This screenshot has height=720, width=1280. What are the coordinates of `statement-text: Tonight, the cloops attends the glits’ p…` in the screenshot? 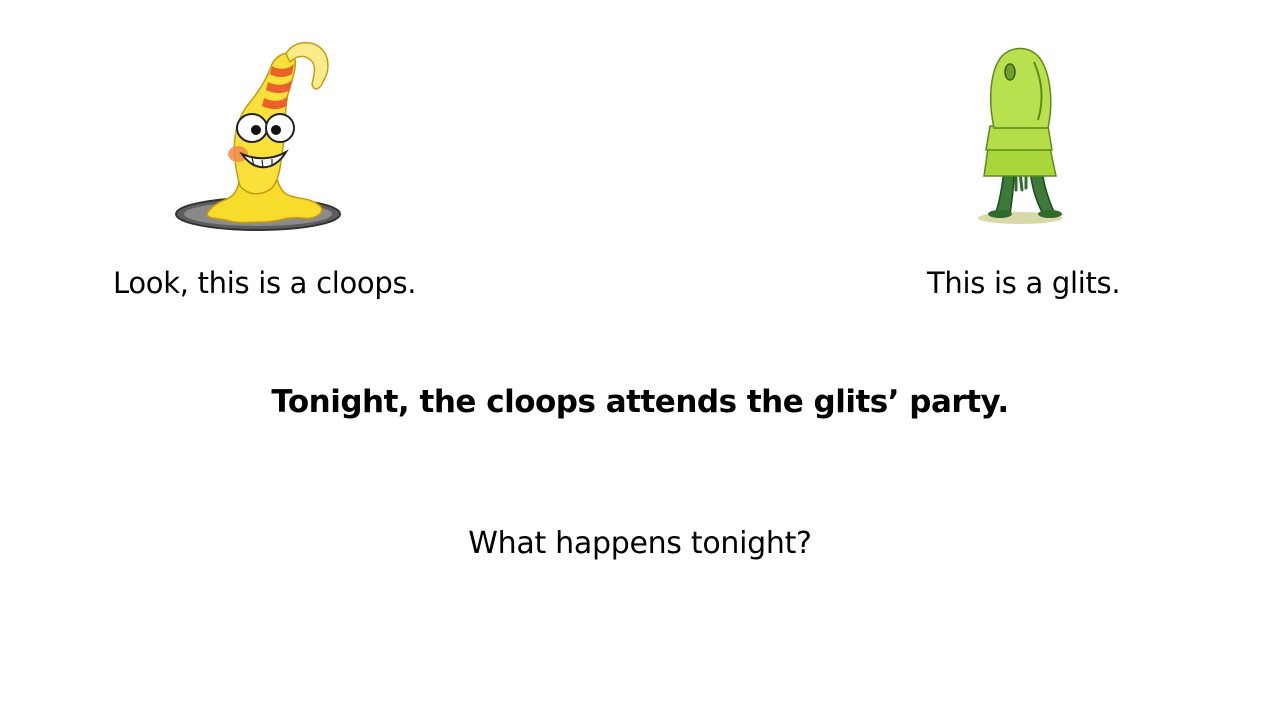 It's located at (640, 402).